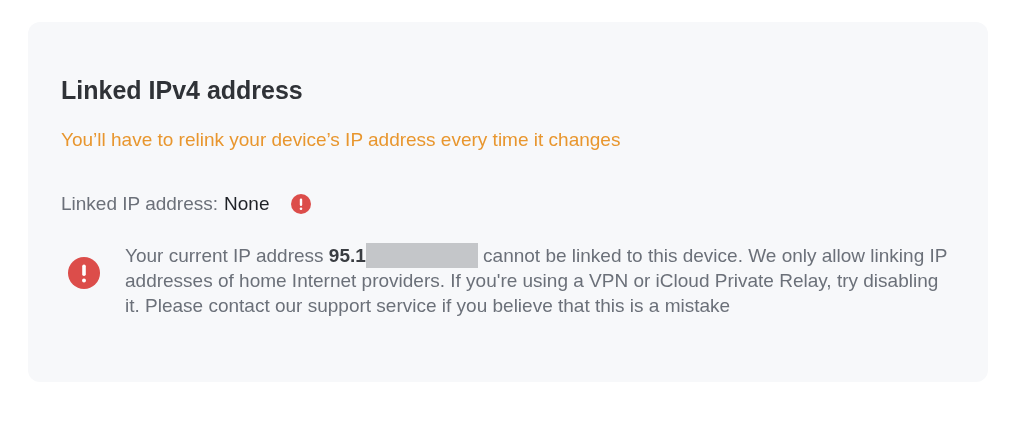 Image resolution: width=1026 pixels, height=434 pixels. What do you see at coordinates (84, 273) in the screenshot?
I see `error-icon` at bounding box center [84, 273].